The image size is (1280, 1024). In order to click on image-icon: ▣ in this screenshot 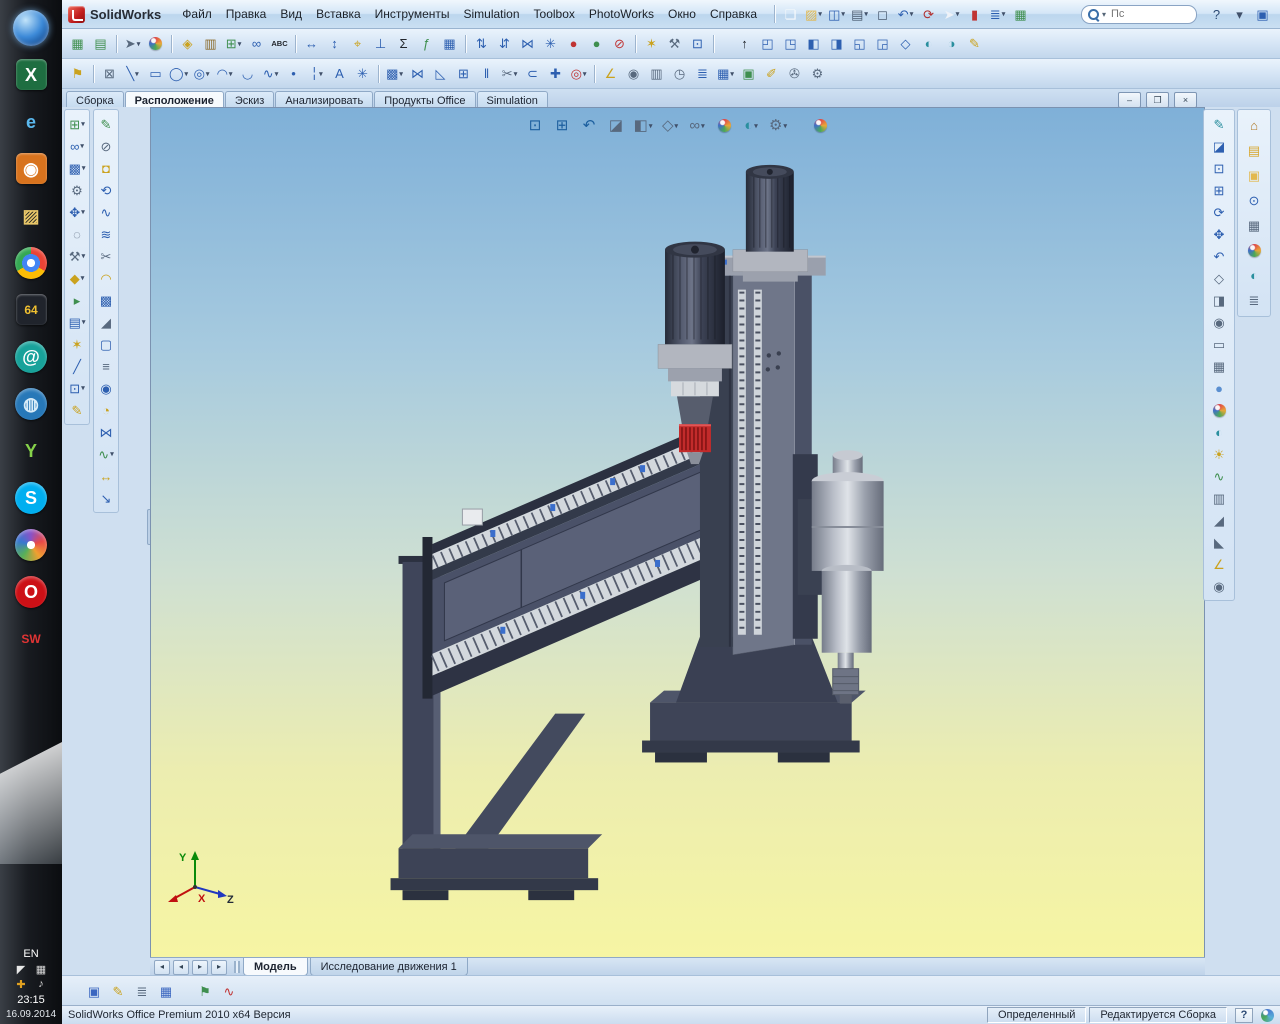, I will do `click(748, 73)`.